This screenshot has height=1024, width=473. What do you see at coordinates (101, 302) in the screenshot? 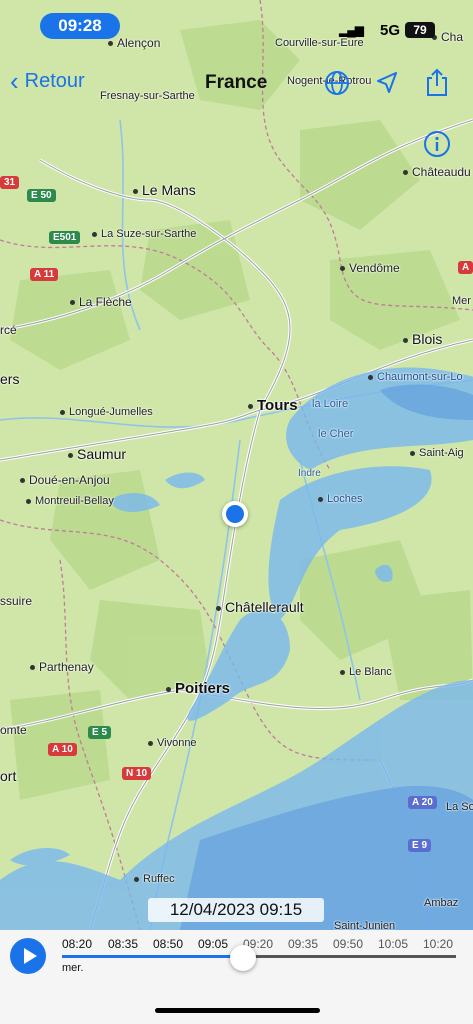
I see `place-la-fleche: La Flèche` at bounding box center [101, 302].